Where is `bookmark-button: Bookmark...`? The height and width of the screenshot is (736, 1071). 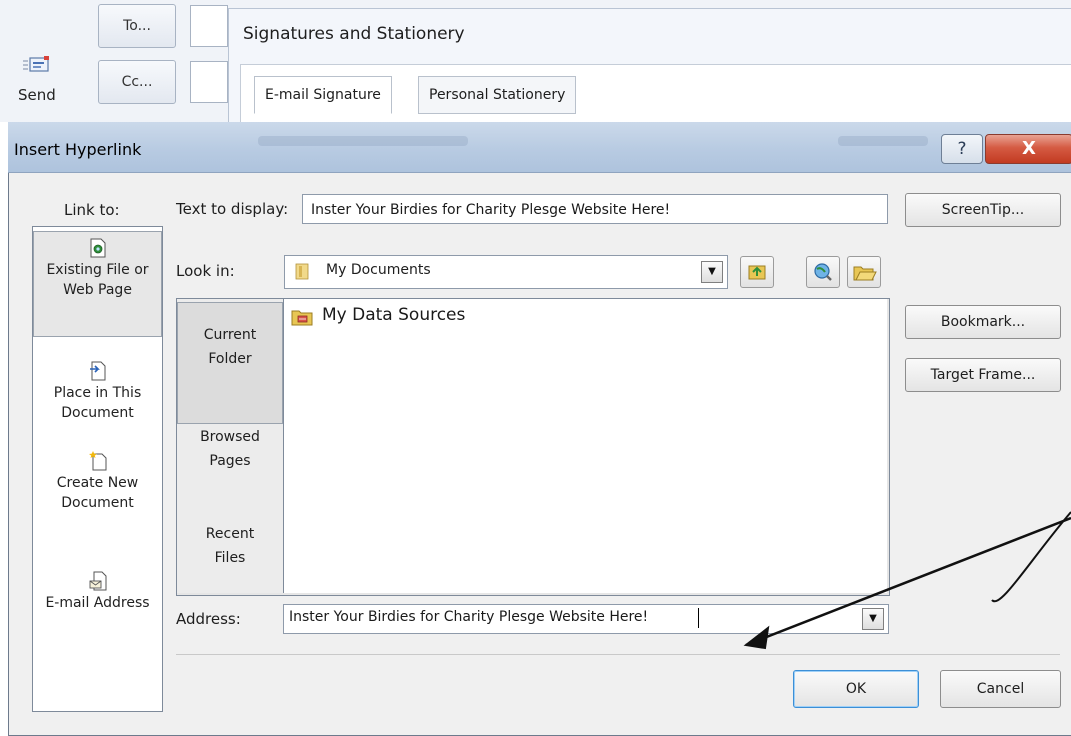
bookmark-button: Bookmark... is located at coordinates (983, 322).